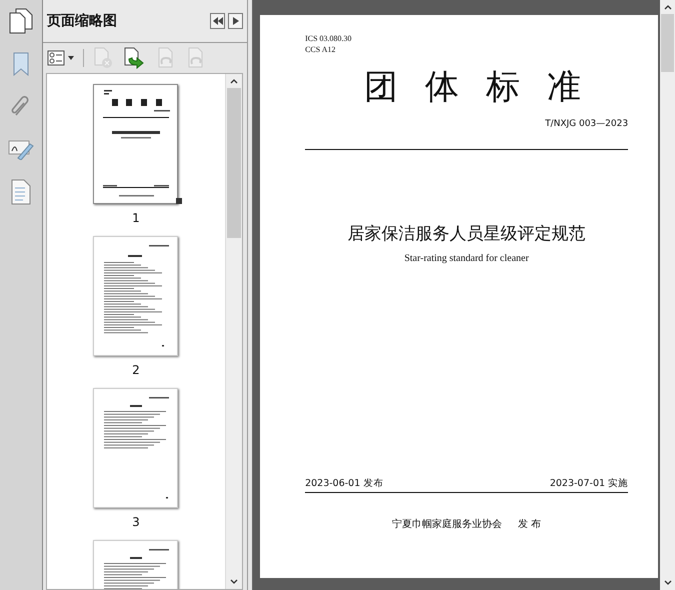 The width and height of the screenshot is (675, 590). Describe the element at coordinates (82, 21) in the screenshot. I see `panel-title: 页面缩略图` at that location.